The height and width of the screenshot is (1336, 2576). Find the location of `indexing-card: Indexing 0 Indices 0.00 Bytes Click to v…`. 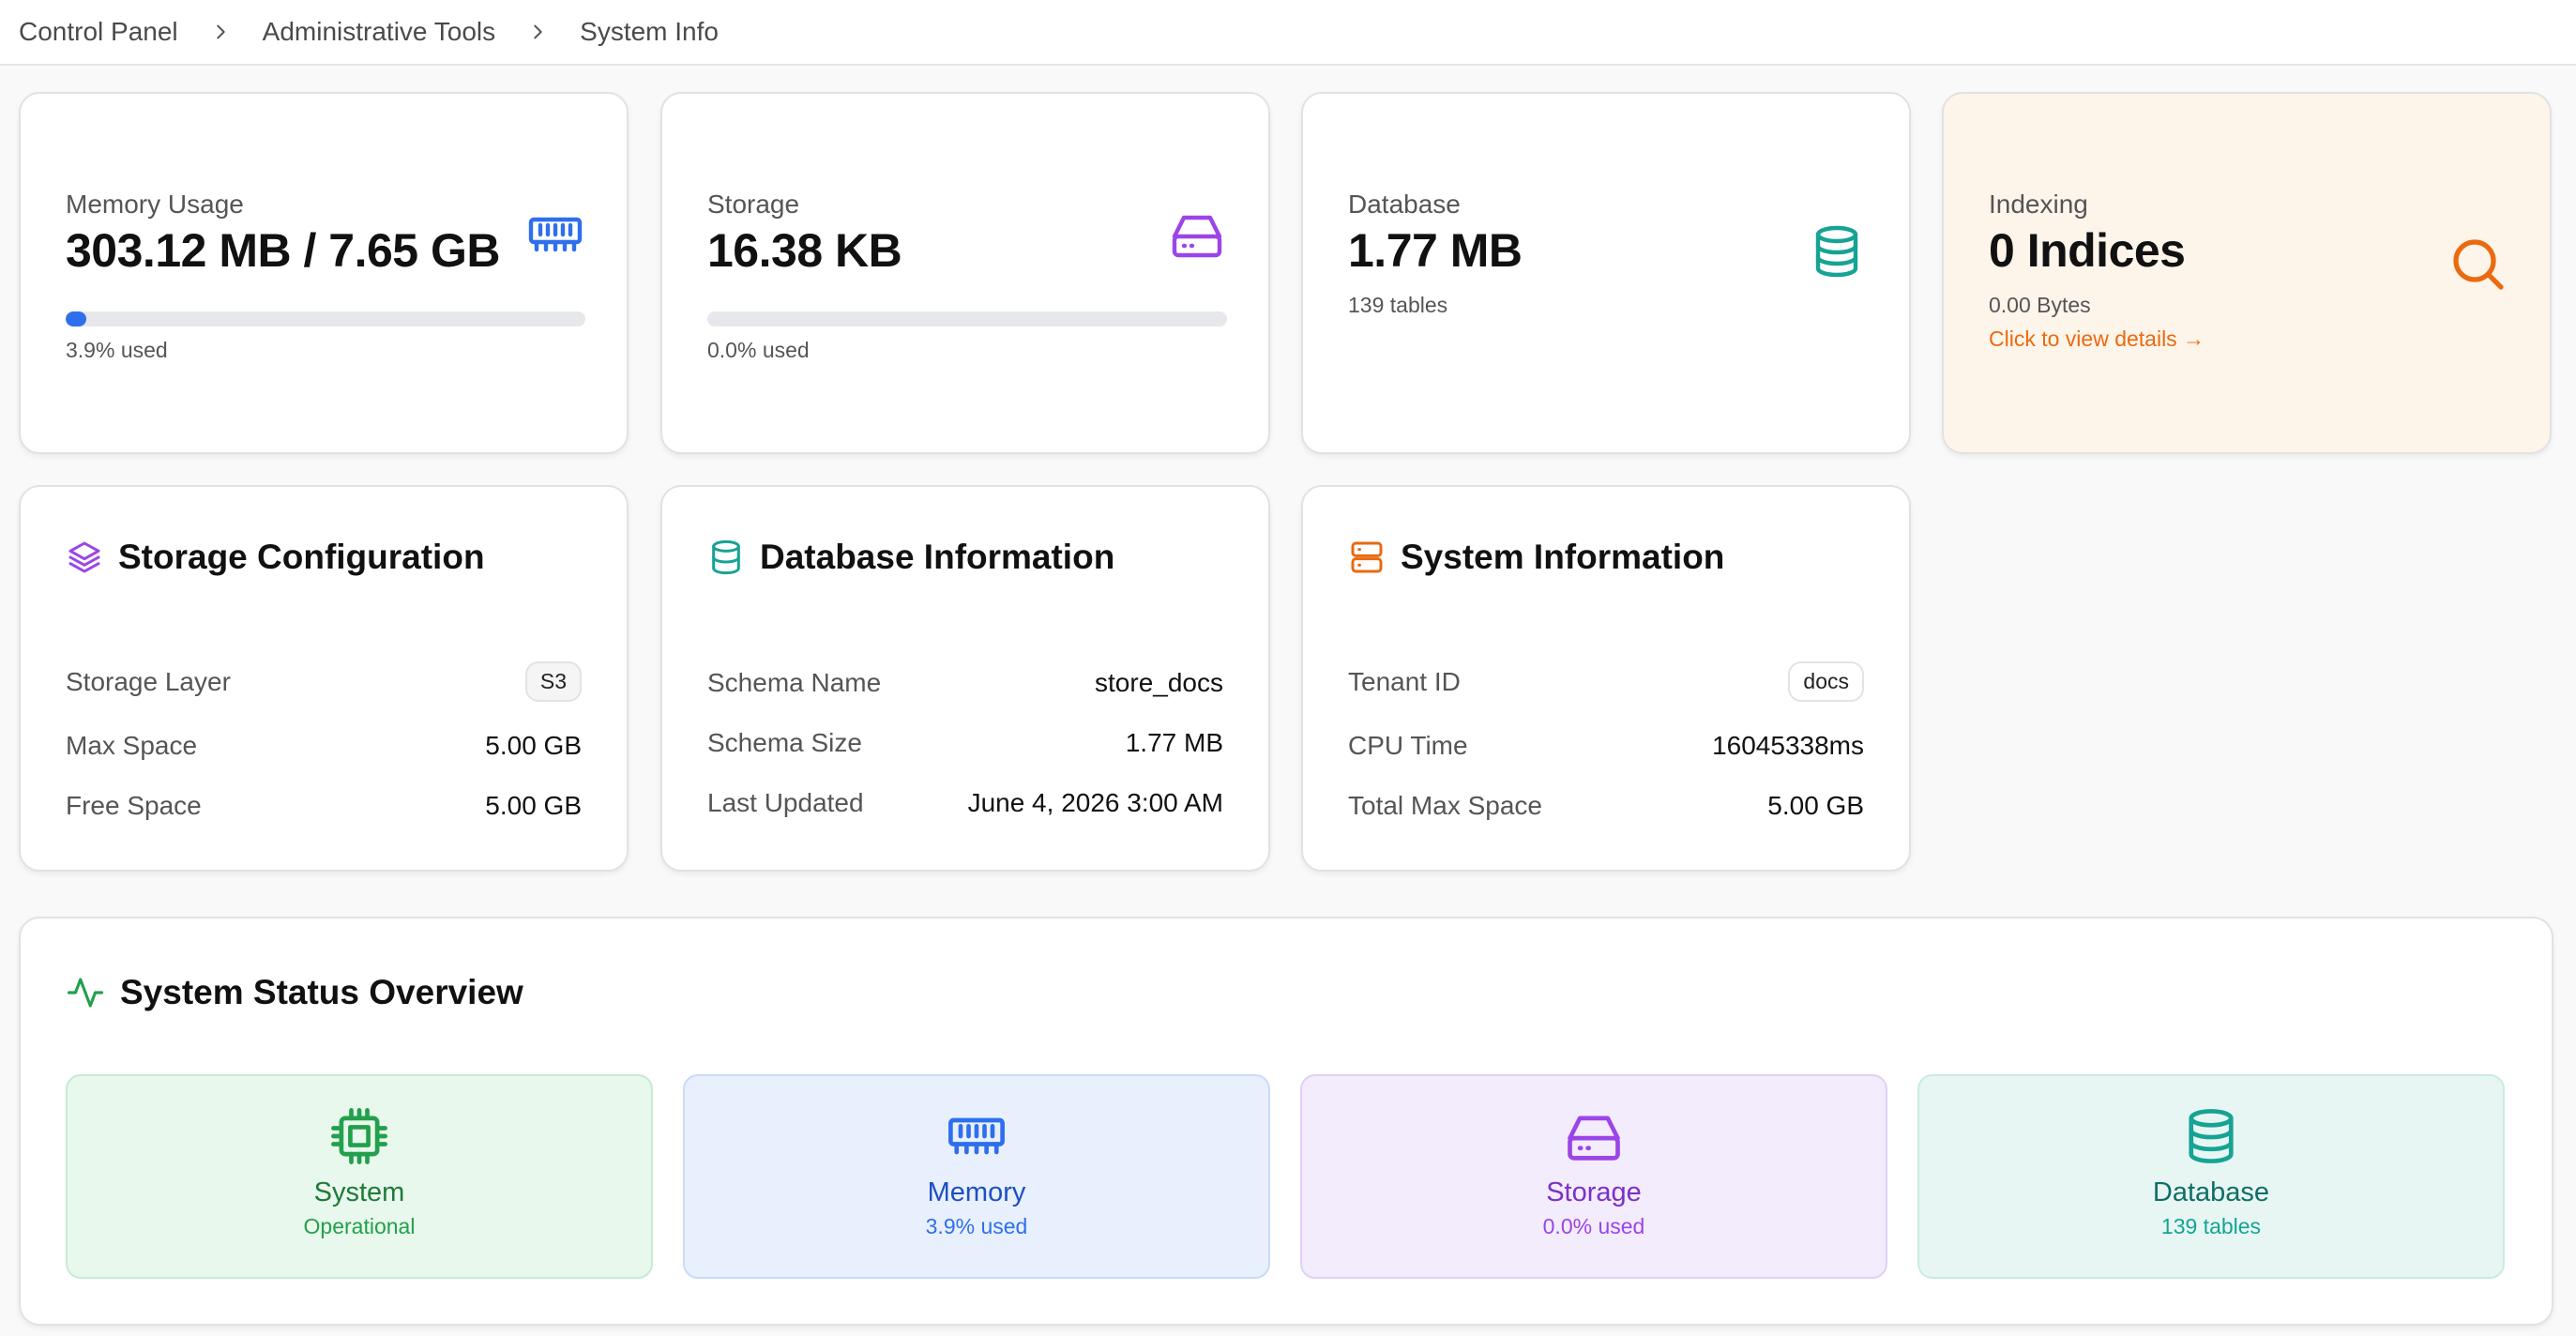

indexing-card: Indexing 0 Indices 0.00 Bytes Click to v… is located at coordinates (2247, 273).